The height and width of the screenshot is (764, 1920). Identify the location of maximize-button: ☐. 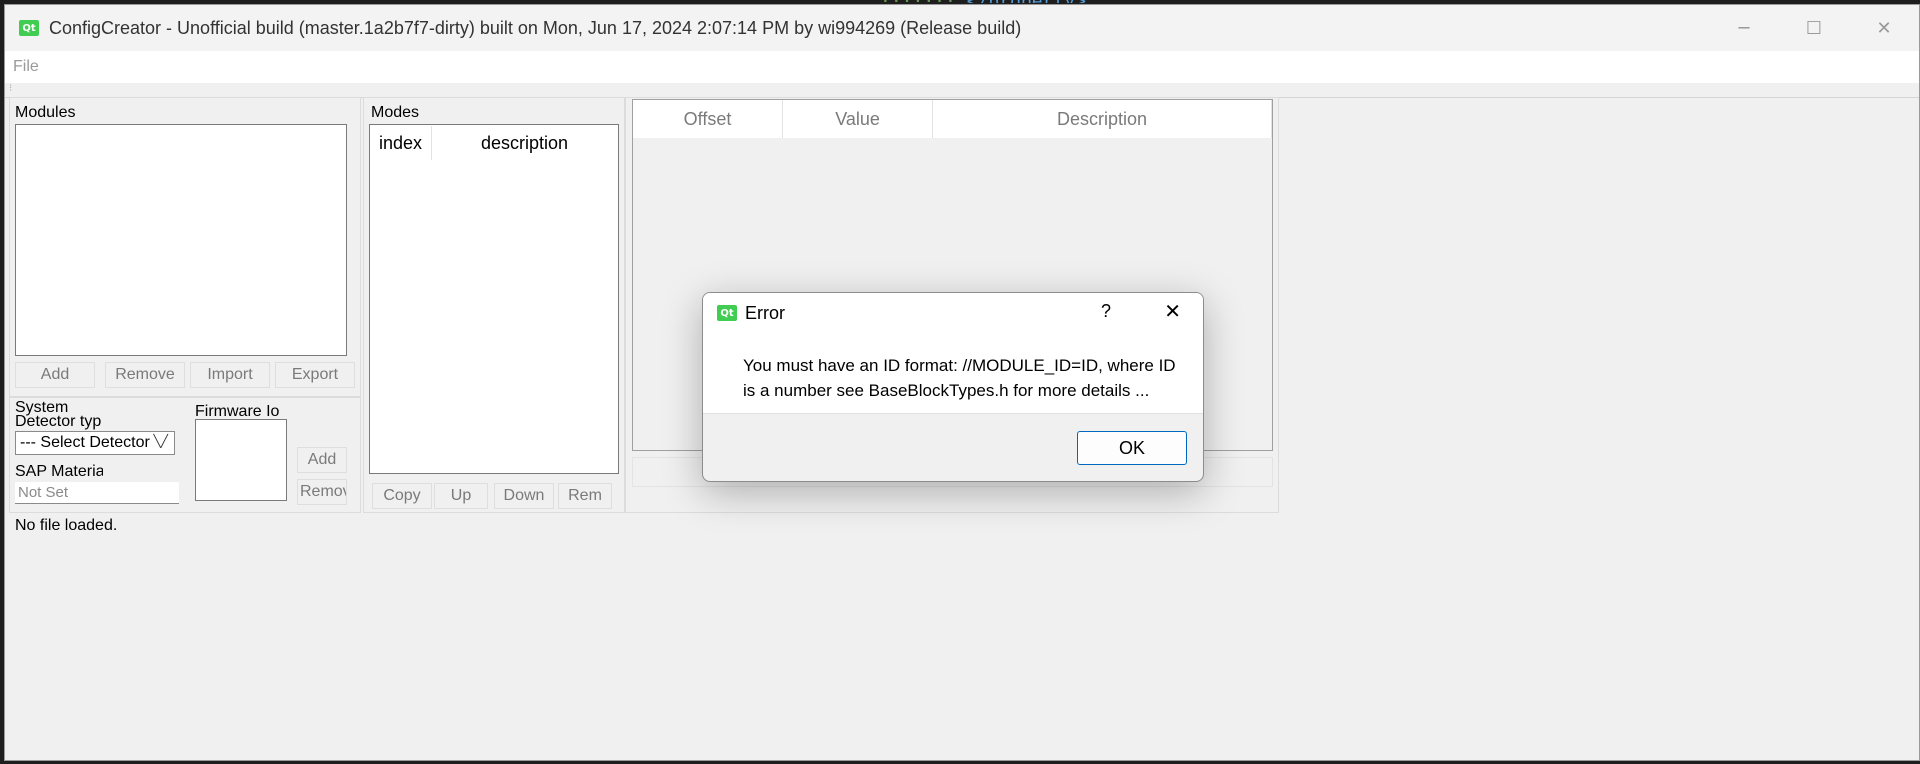
(1814, 28).